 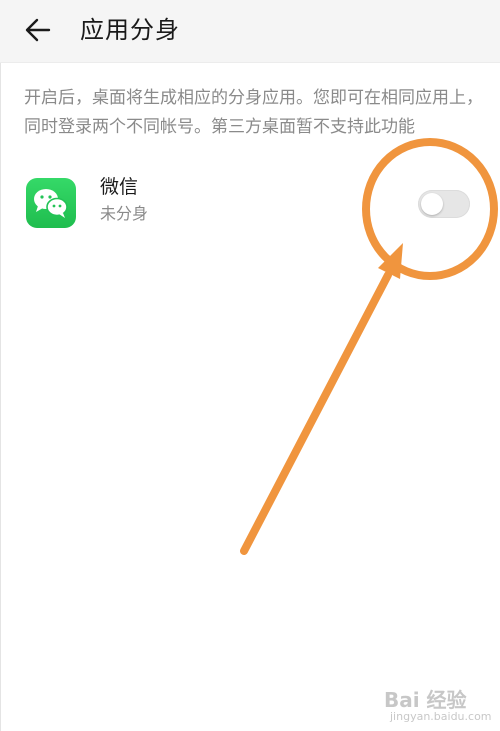 What do you see at coordinates (425, 700) in the screenshot?
I see `watermark-brand: Bai 经验` at bounding box center [425, 700].